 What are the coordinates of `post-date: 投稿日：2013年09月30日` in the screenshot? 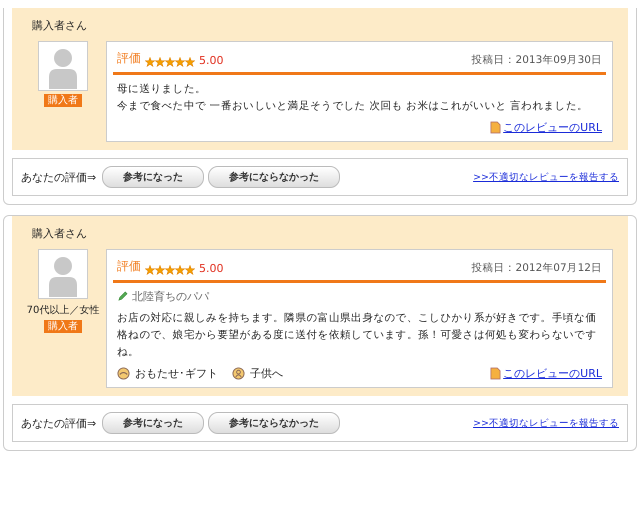 It's located at (537, 60).